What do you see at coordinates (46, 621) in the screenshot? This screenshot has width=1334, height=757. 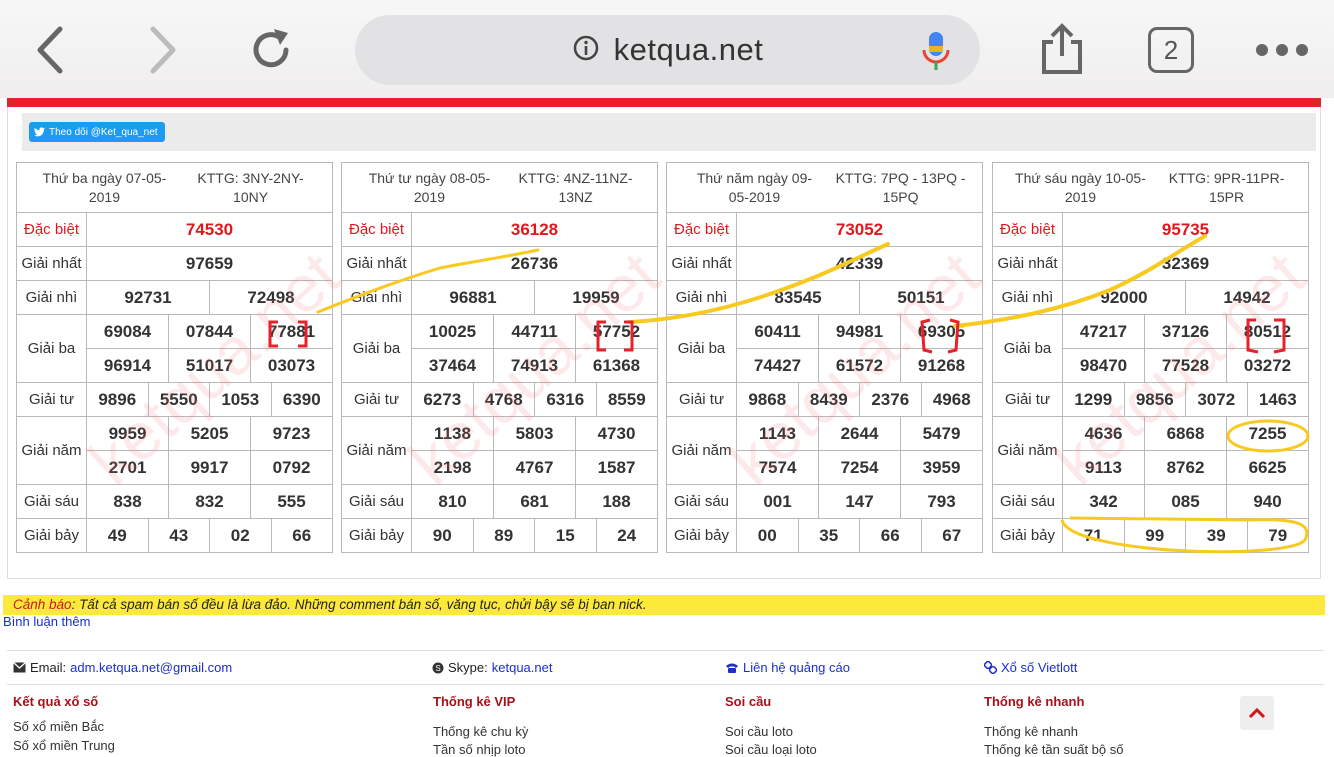 I see `more-comments-link: Bình luận thêm` at bounding box center [46, 621].